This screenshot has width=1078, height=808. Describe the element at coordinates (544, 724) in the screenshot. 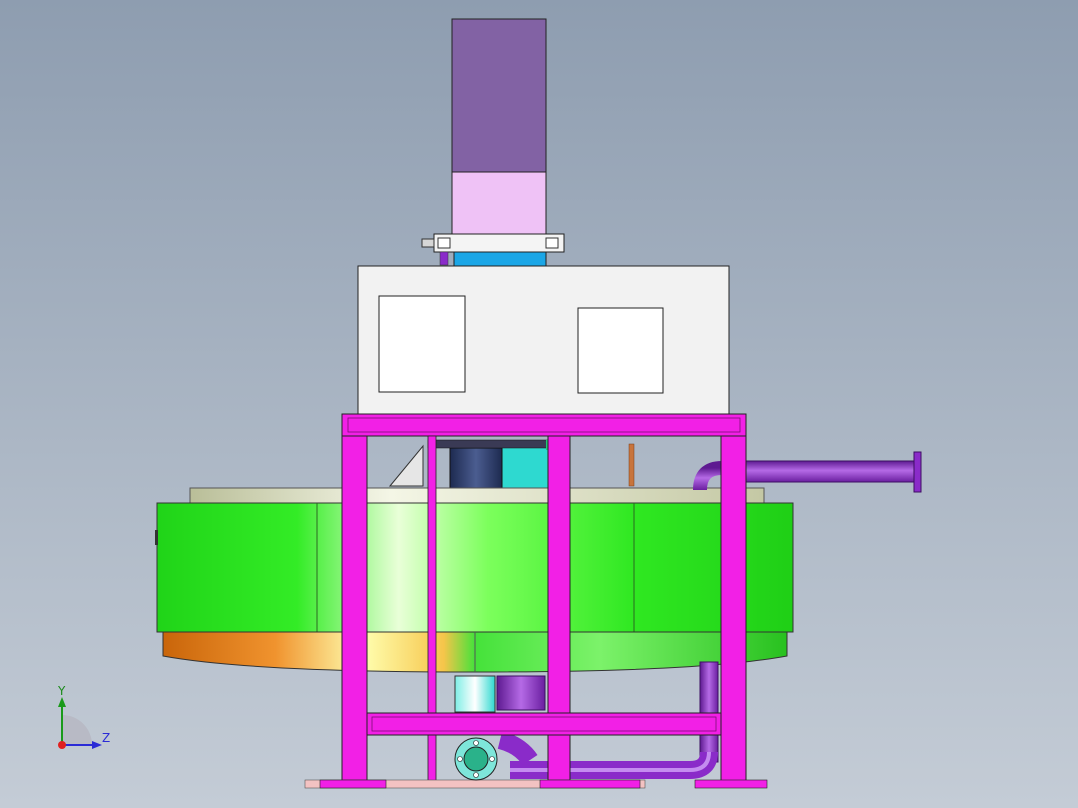

I see `frame-cross-beam` at that location.